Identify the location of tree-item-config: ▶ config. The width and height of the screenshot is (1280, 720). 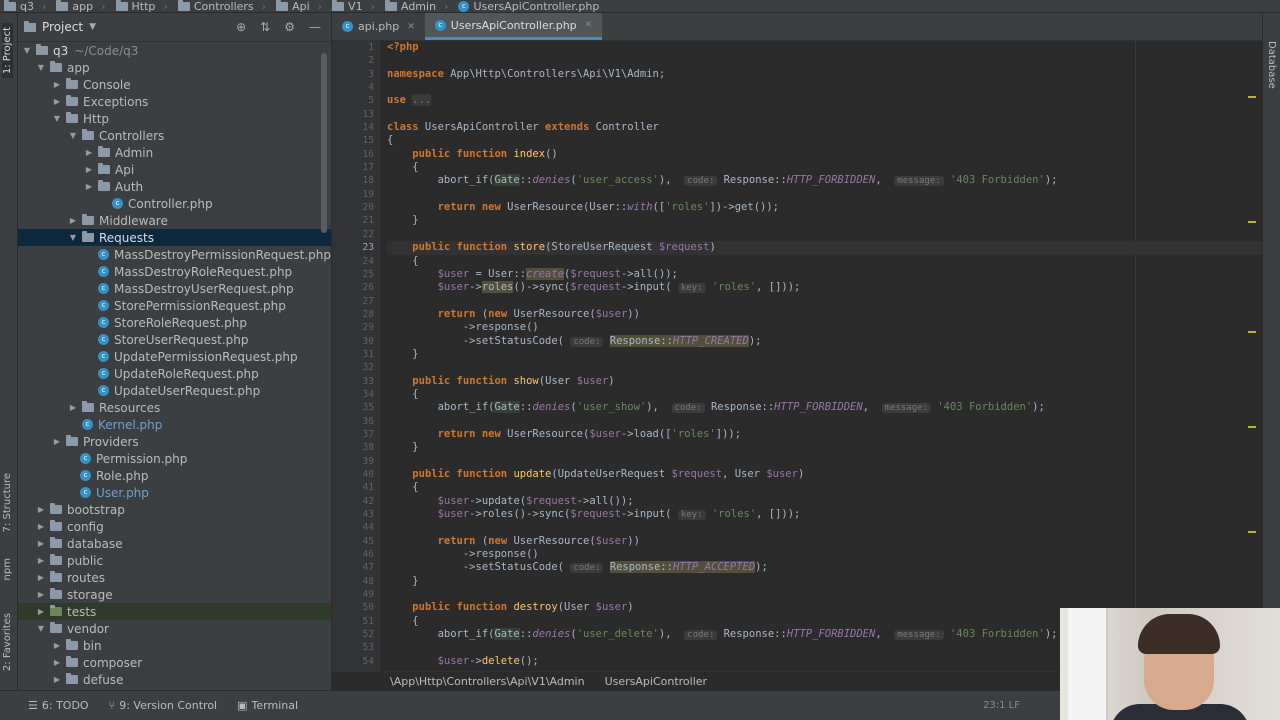
(174, 526).